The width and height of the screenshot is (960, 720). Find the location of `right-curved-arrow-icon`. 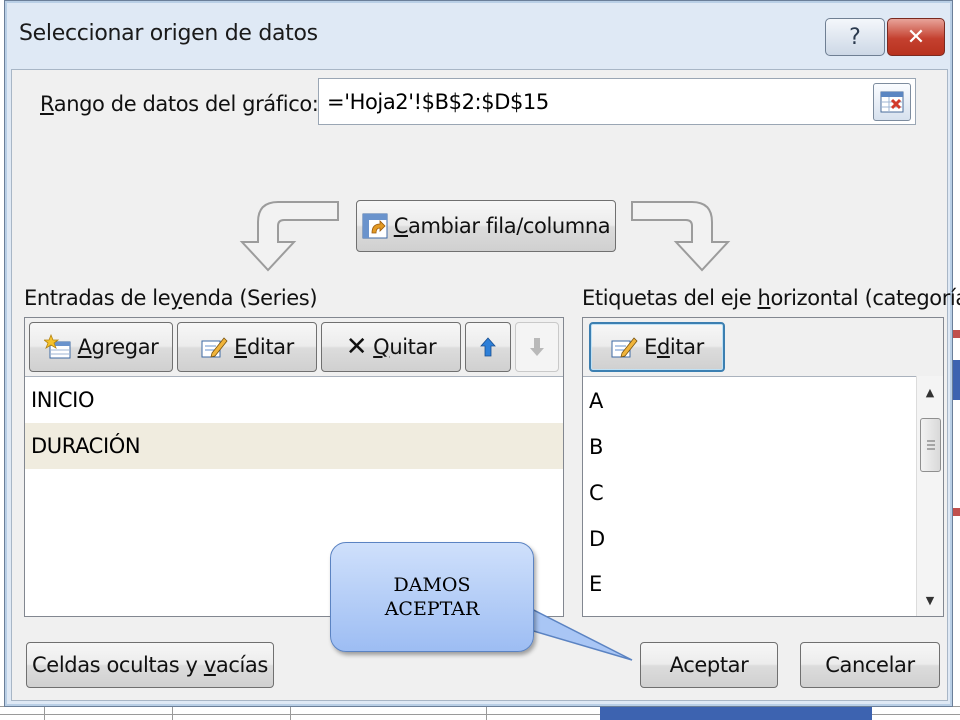

right-curved-arrow-icon is located at coordinates (681, 236).